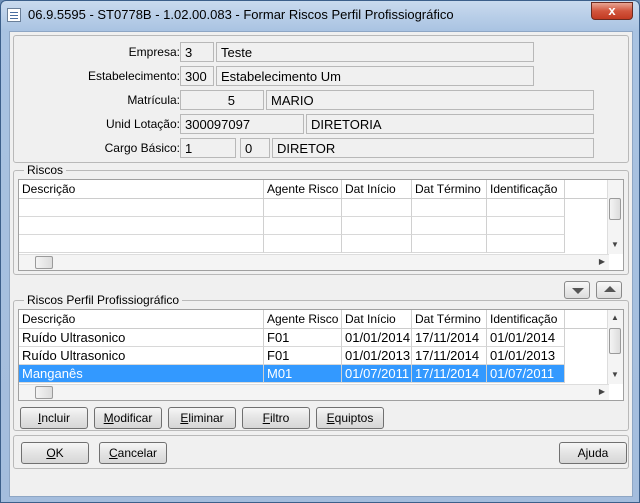 This screenshot has width=640, height=503. I want to click on cell-descricao: Manganês, so click(141, 374).